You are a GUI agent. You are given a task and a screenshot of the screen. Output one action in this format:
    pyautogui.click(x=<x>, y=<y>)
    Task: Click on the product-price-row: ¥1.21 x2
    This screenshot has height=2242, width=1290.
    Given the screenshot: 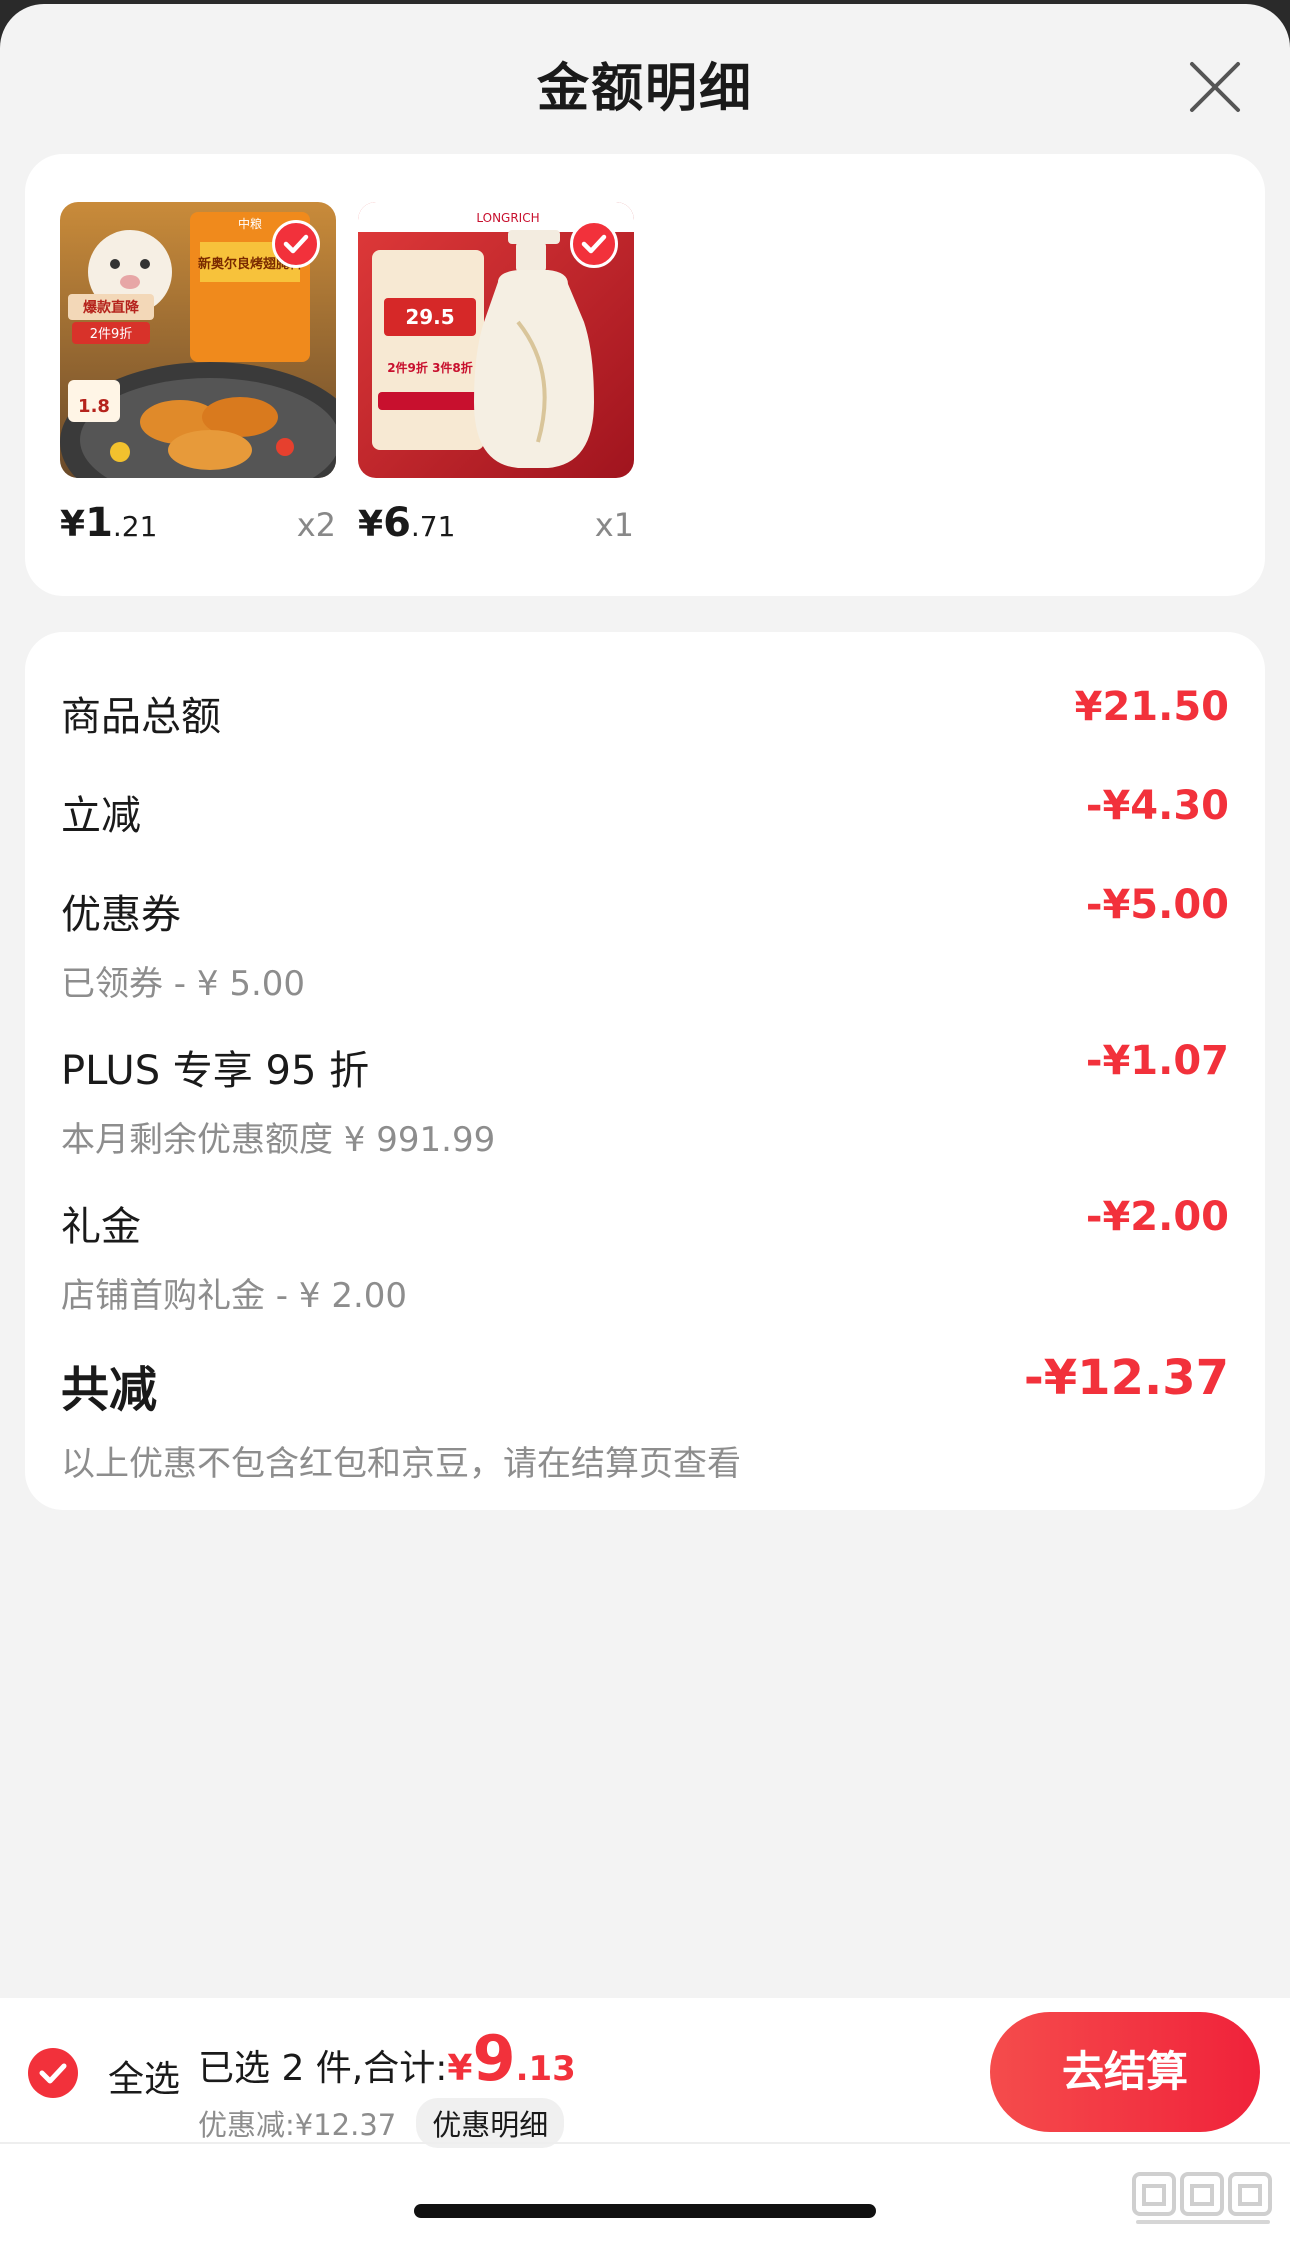 What is the action you would take?
    pyautogui.click(x=198, y=525)
    